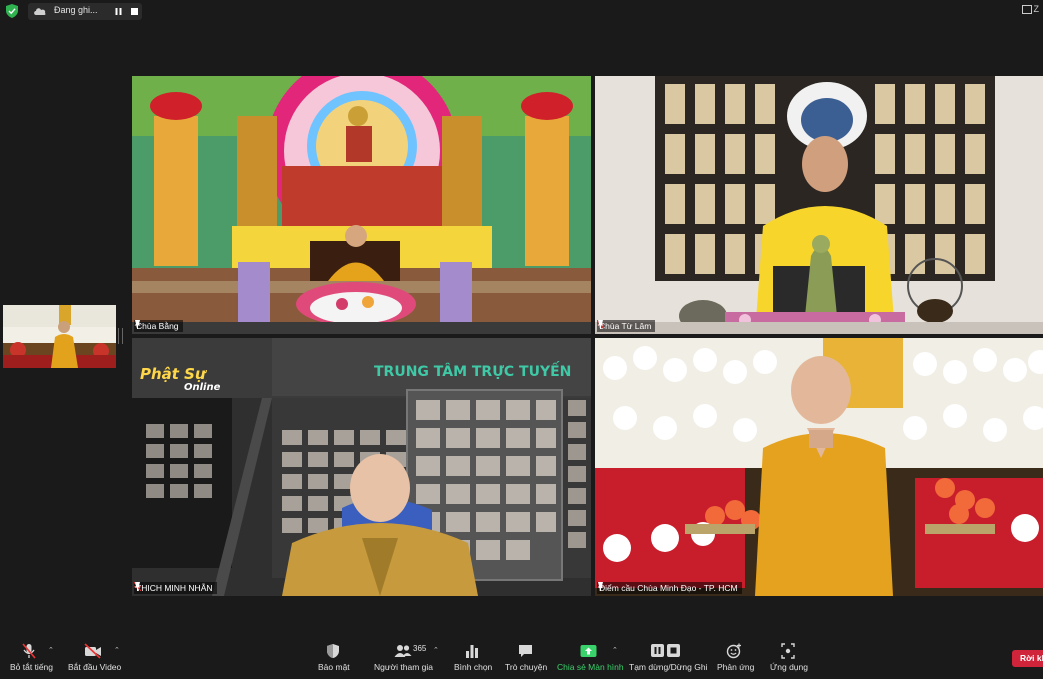 The width and height of the screenshot is (1043, 679). What do you see at coordinates (403, 667) in the screenshot?
I see `participants-label: Người tham gia` at bounding box center [403, 667].